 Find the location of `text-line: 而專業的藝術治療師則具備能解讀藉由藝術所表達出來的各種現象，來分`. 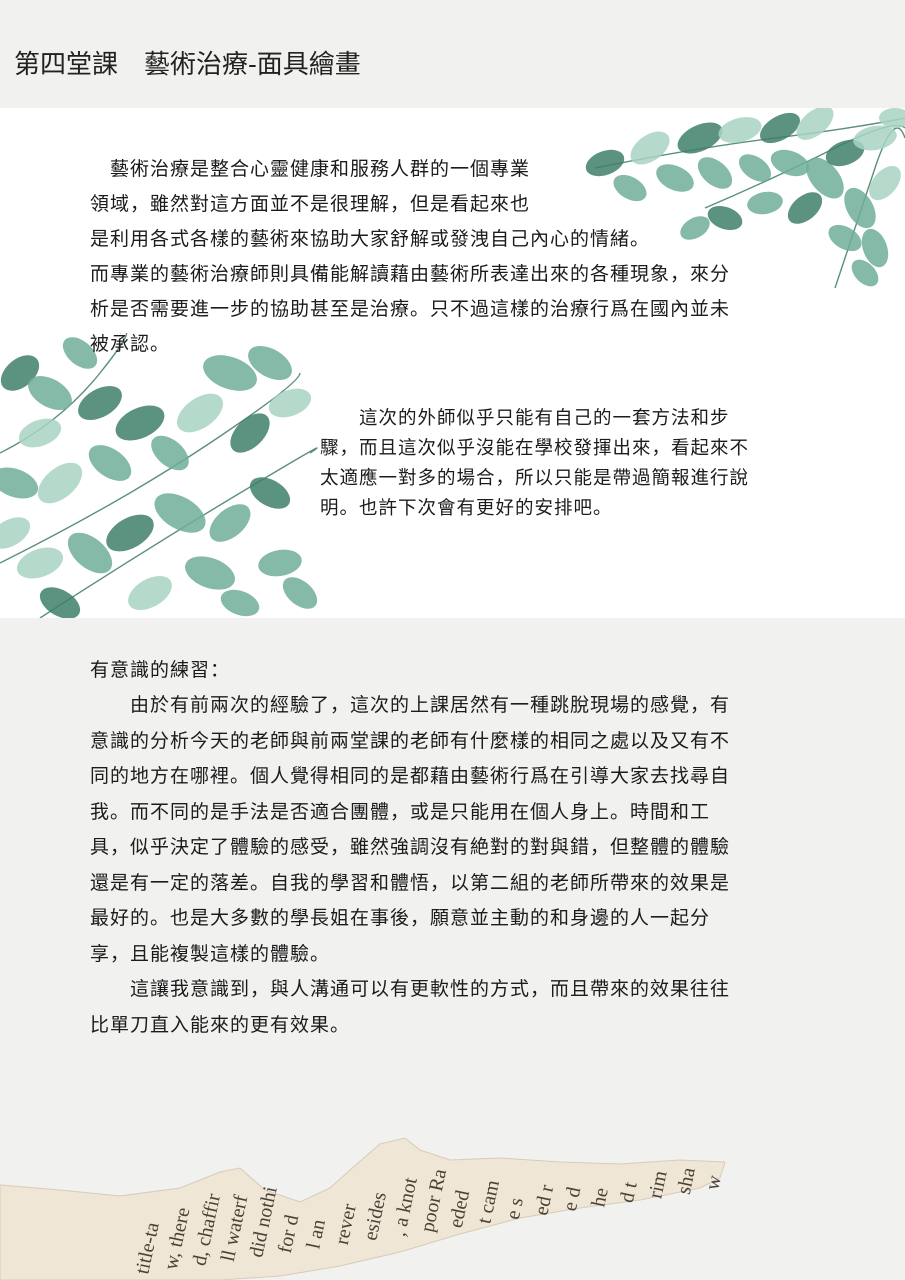

text-line: 而專業的藝術治療師則具備能解讀藉由藝術所表達出來的各種現象，來分 is located at coordinates (410, 274).